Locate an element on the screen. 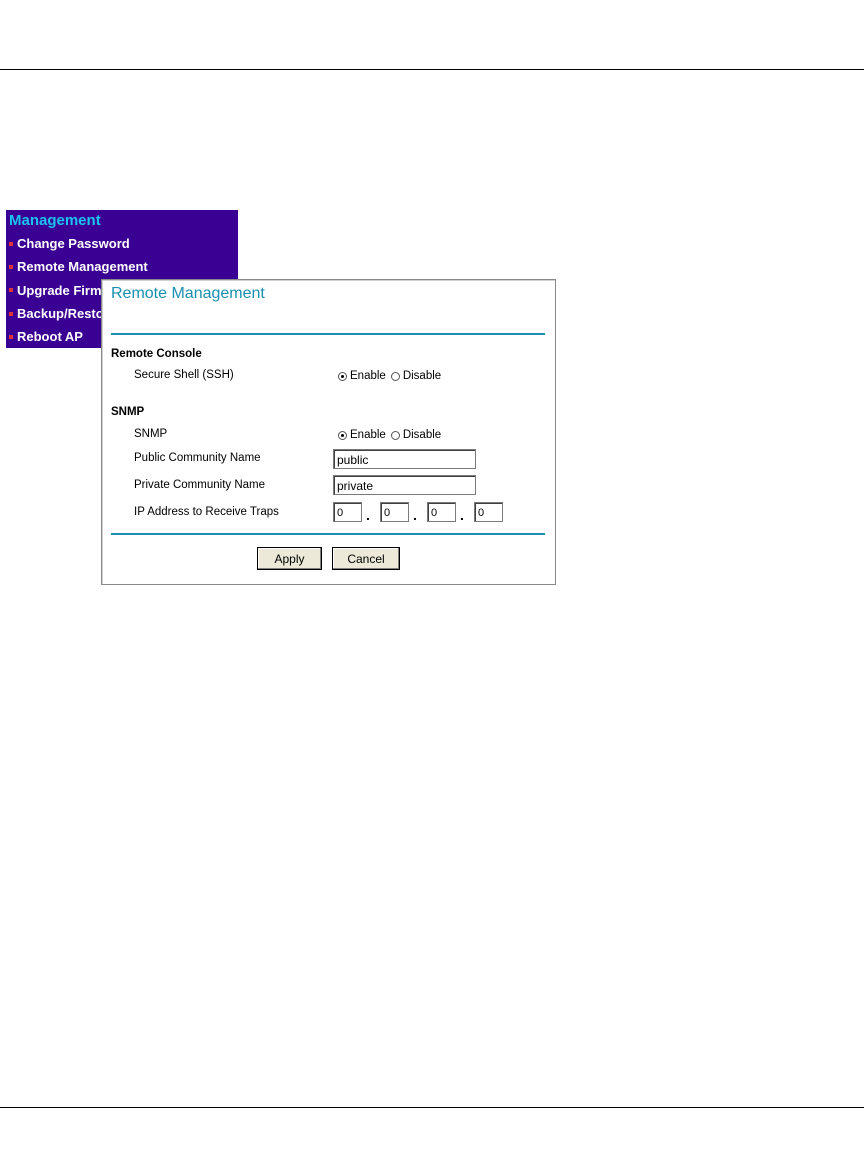  menu-item-change-password: Change Password is located at coordinates (122, 243).